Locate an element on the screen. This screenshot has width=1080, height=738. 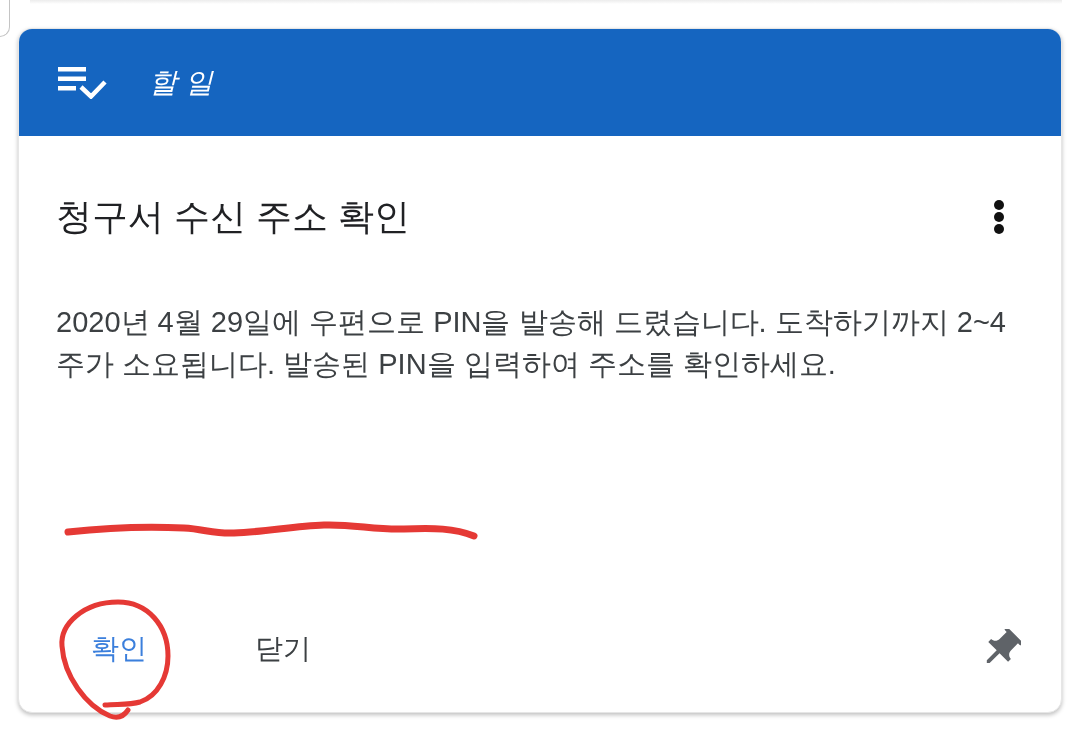
header-title: 할 일 is located at coordinates (181, 82).